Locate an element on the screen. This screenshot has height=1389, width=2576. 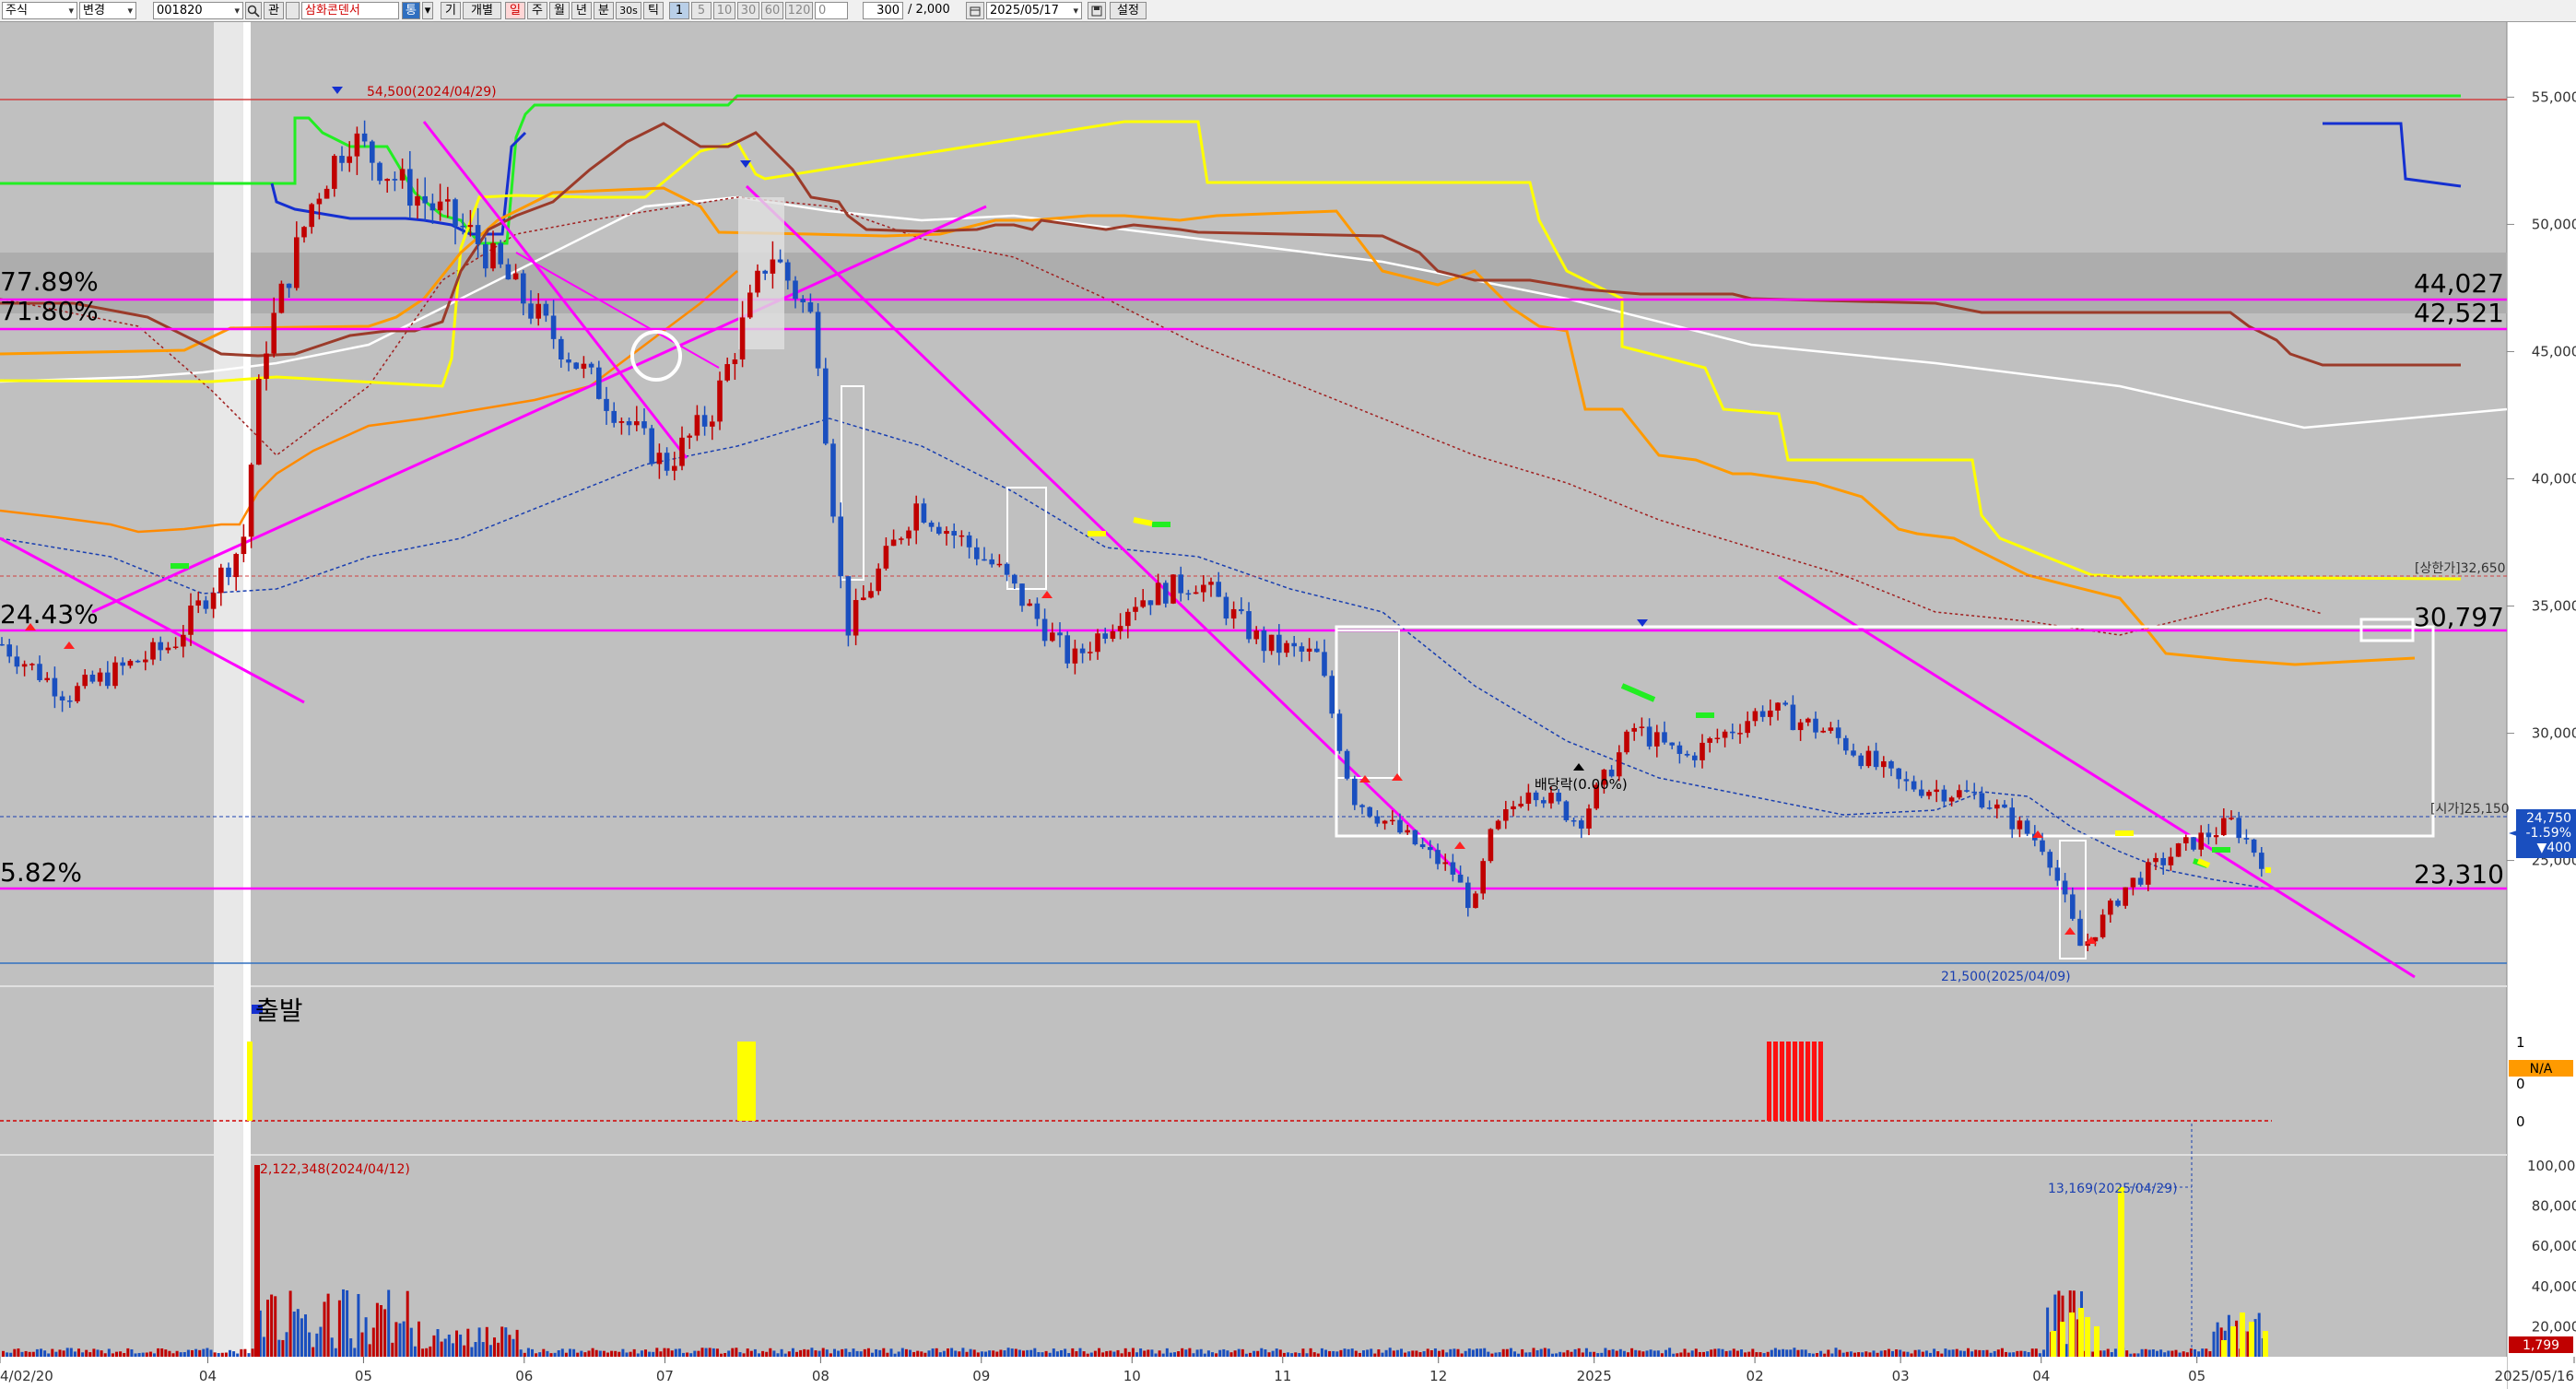
date-input: 2025/05/17 is located at coordinates (1034, 10).